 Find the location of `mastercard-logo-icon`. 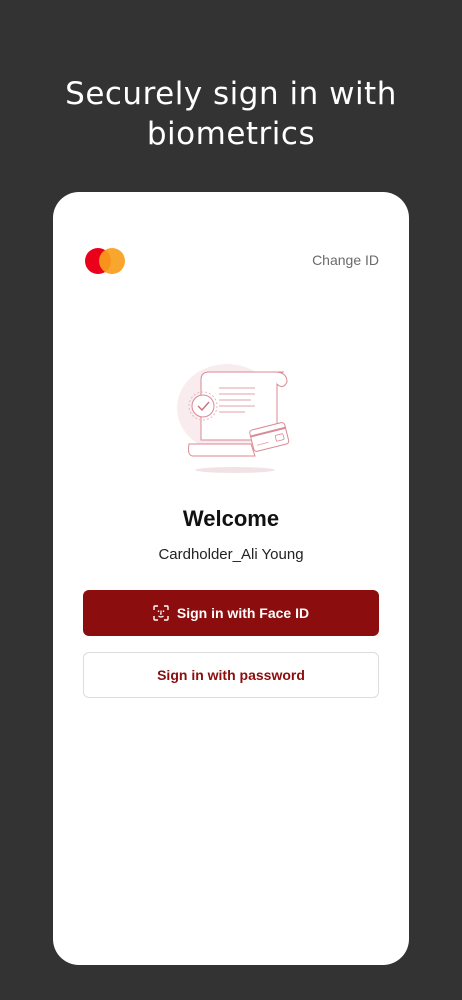

mastercard-logo-icon is located at coordinates (106, 261).